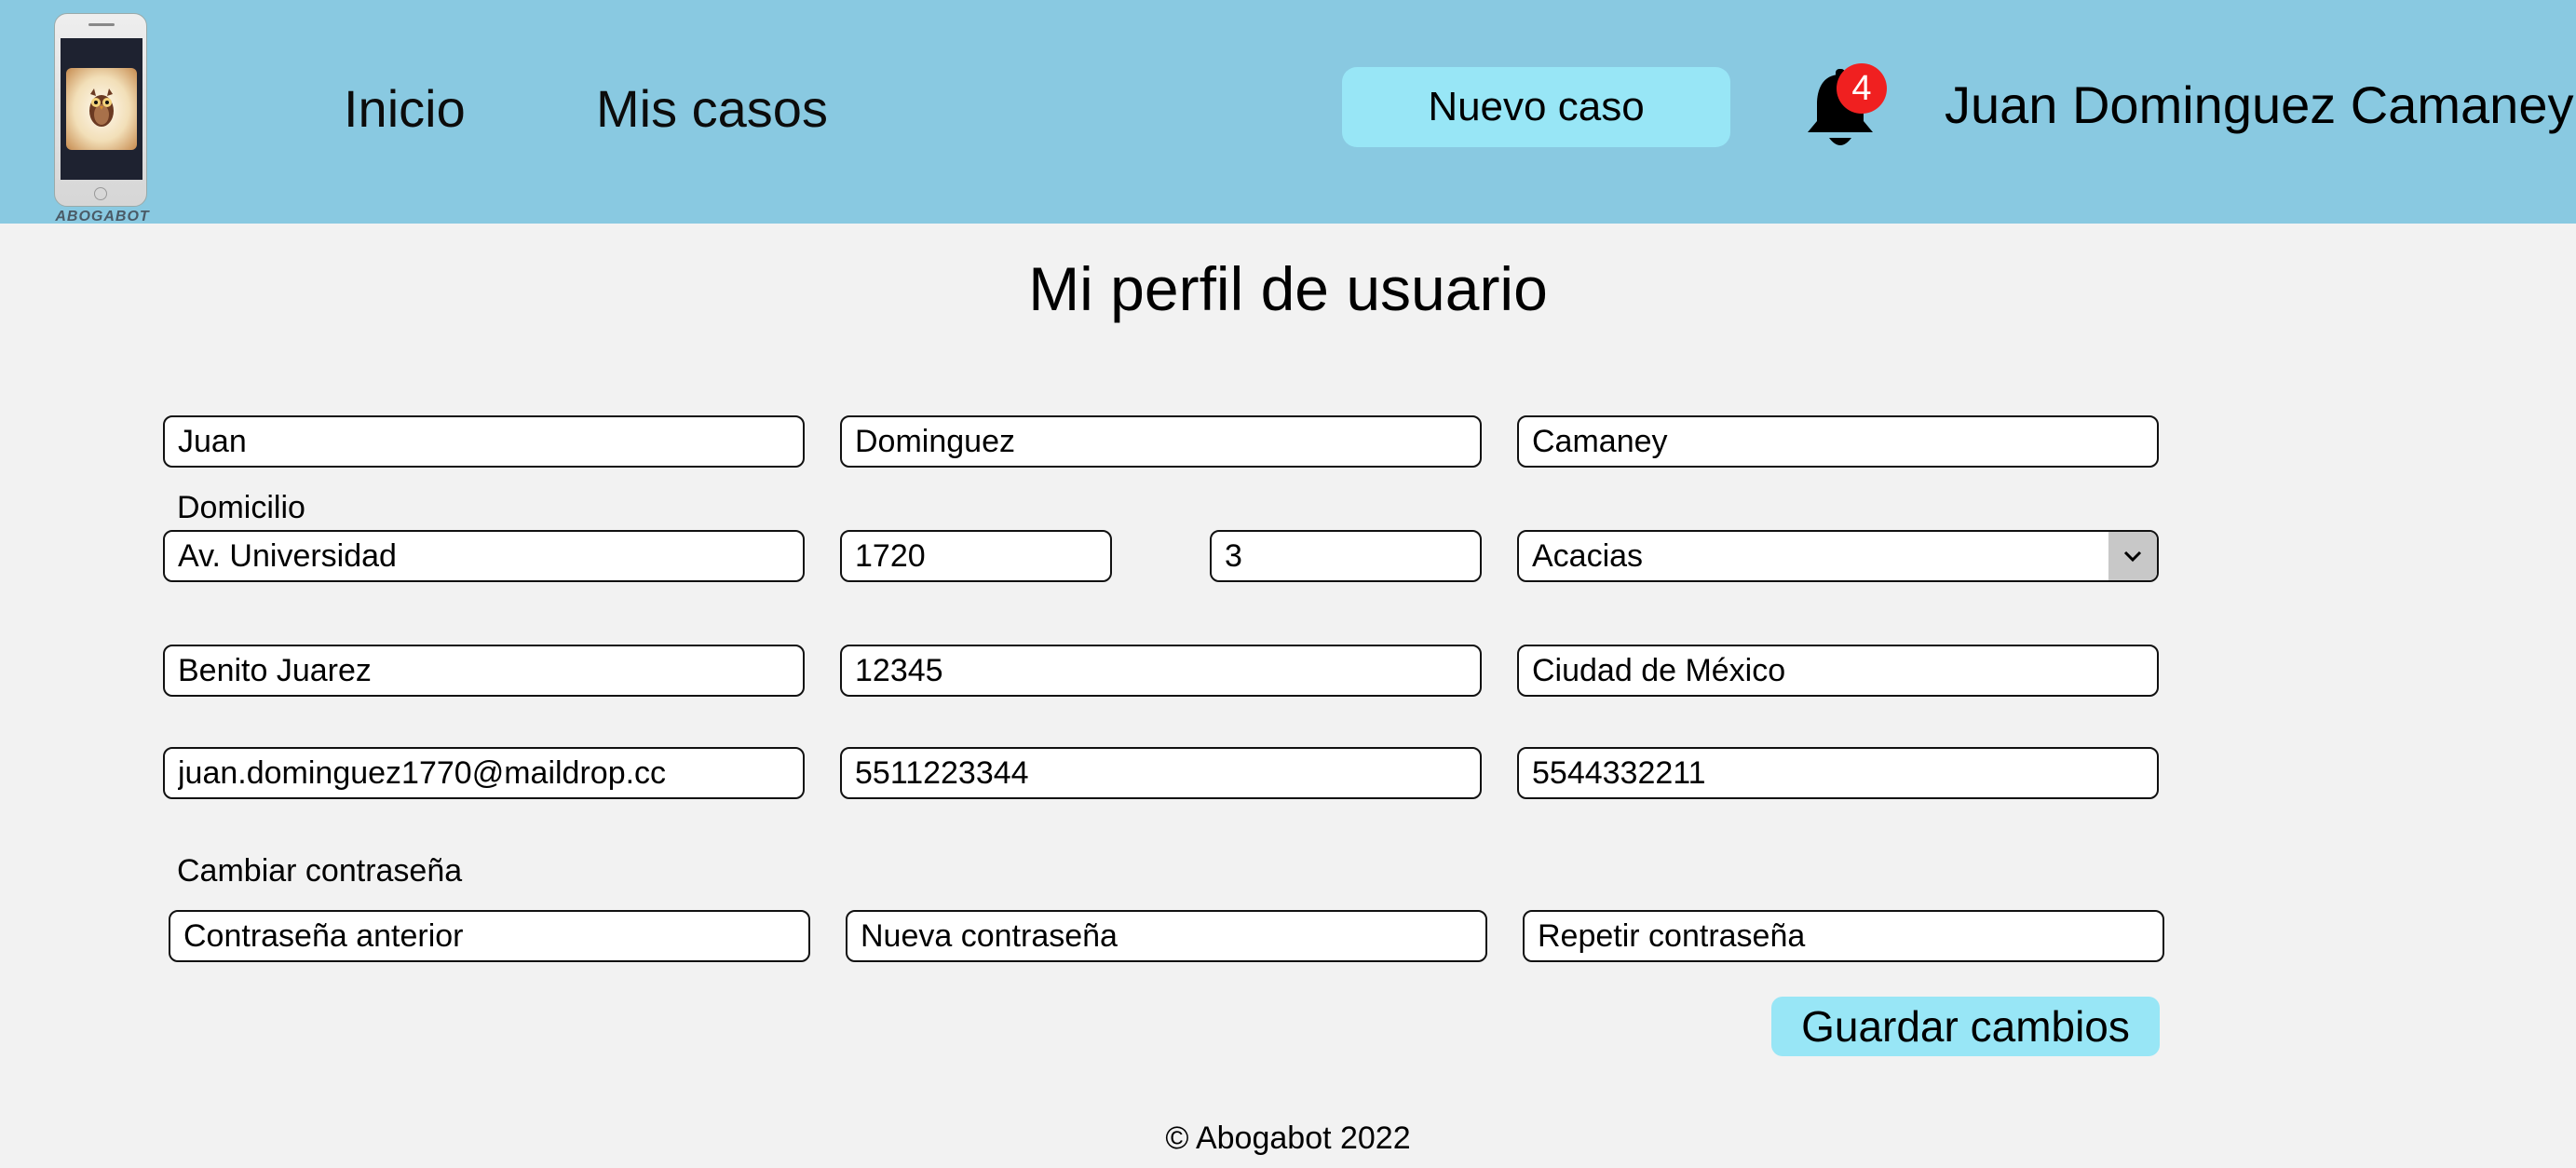 This screenshot has height=1168, width=2576. I want to click on nav-mis-casos: Mis casos, so click(712, 109).